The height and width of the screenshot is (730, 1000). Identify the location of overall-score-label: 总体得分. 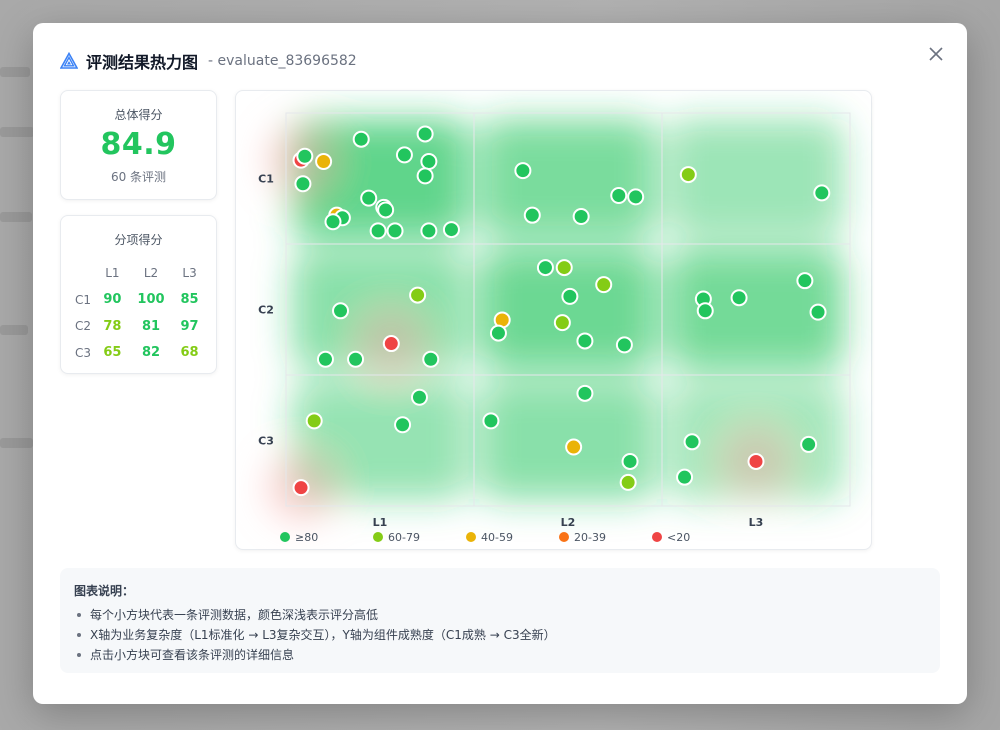
(138, 115).